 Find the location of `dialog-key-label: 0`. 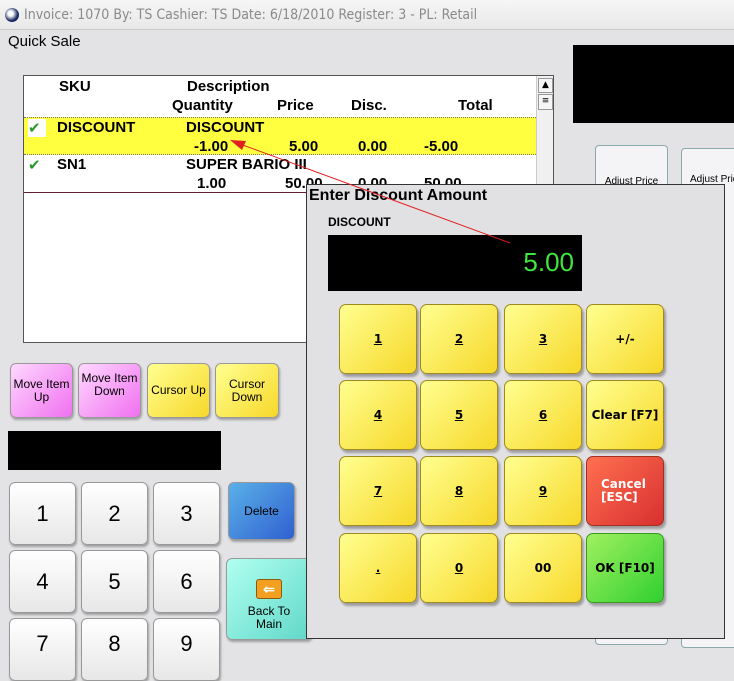

dialog-key-label: 0 is located at coordinates (459, 567).